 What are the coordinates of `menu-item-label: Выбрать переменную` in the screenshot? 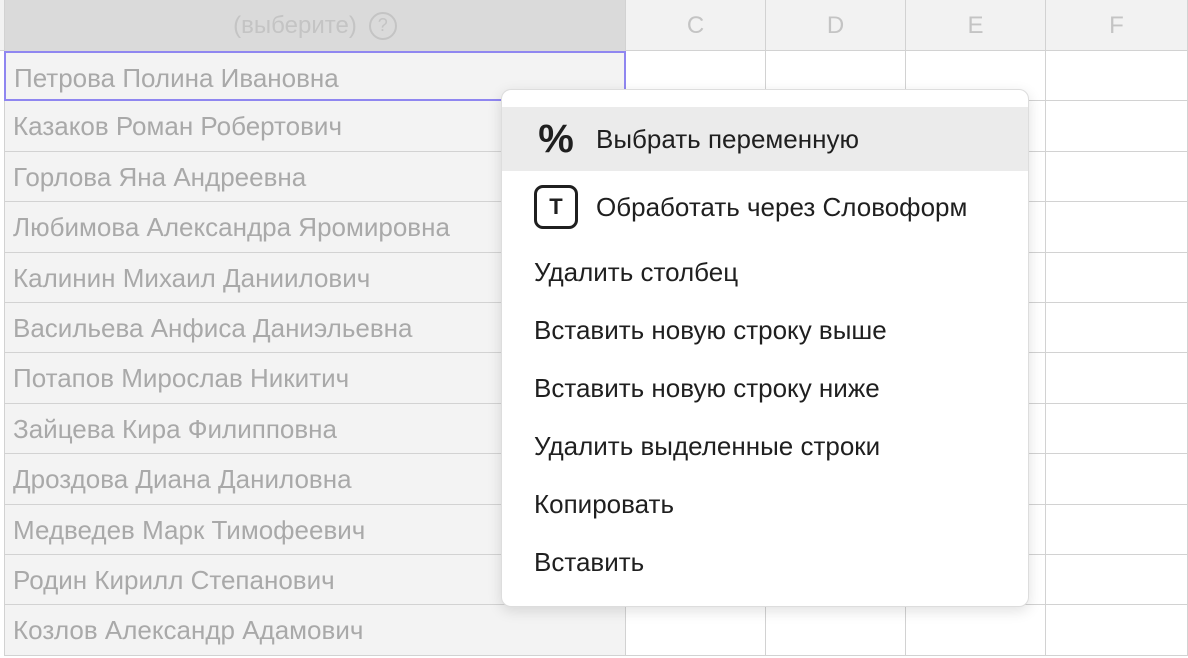 It's located at (727, 138).